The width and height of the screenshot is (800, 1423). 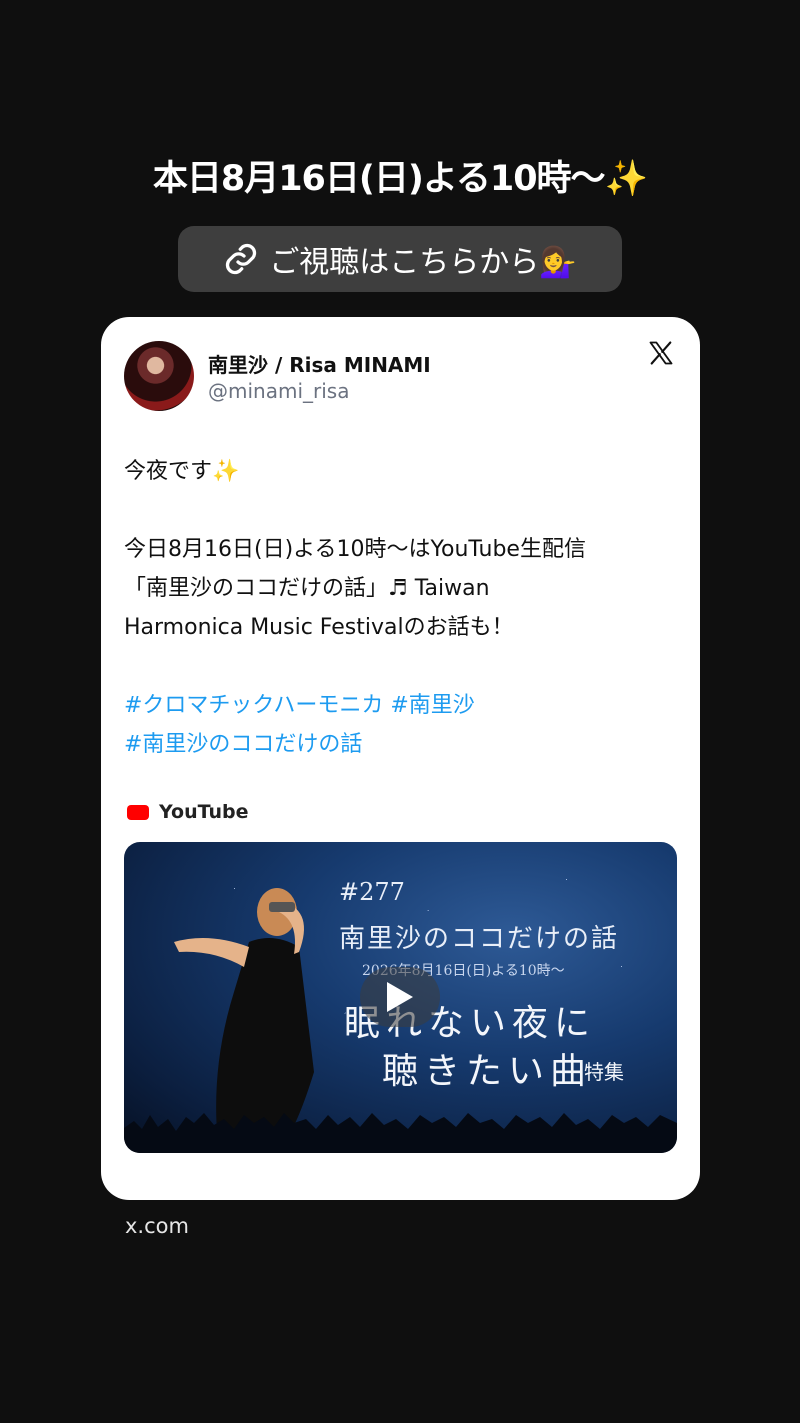 I want to click on thumbnail-episode: #277, so click(x=372, y=892).